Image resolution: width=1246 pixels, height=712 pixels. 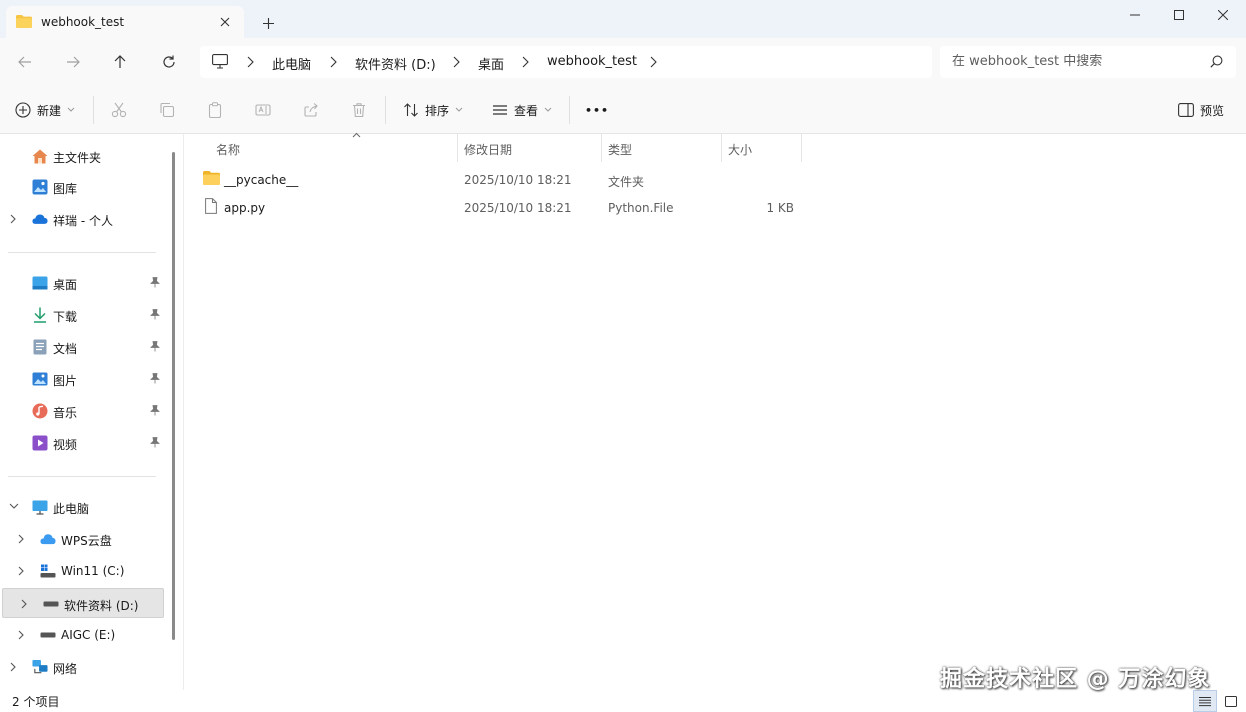 What do you see at coordinates (45, 110) in the screenshot?
I see `new-button: 新建` at bounding box center [45, 110].